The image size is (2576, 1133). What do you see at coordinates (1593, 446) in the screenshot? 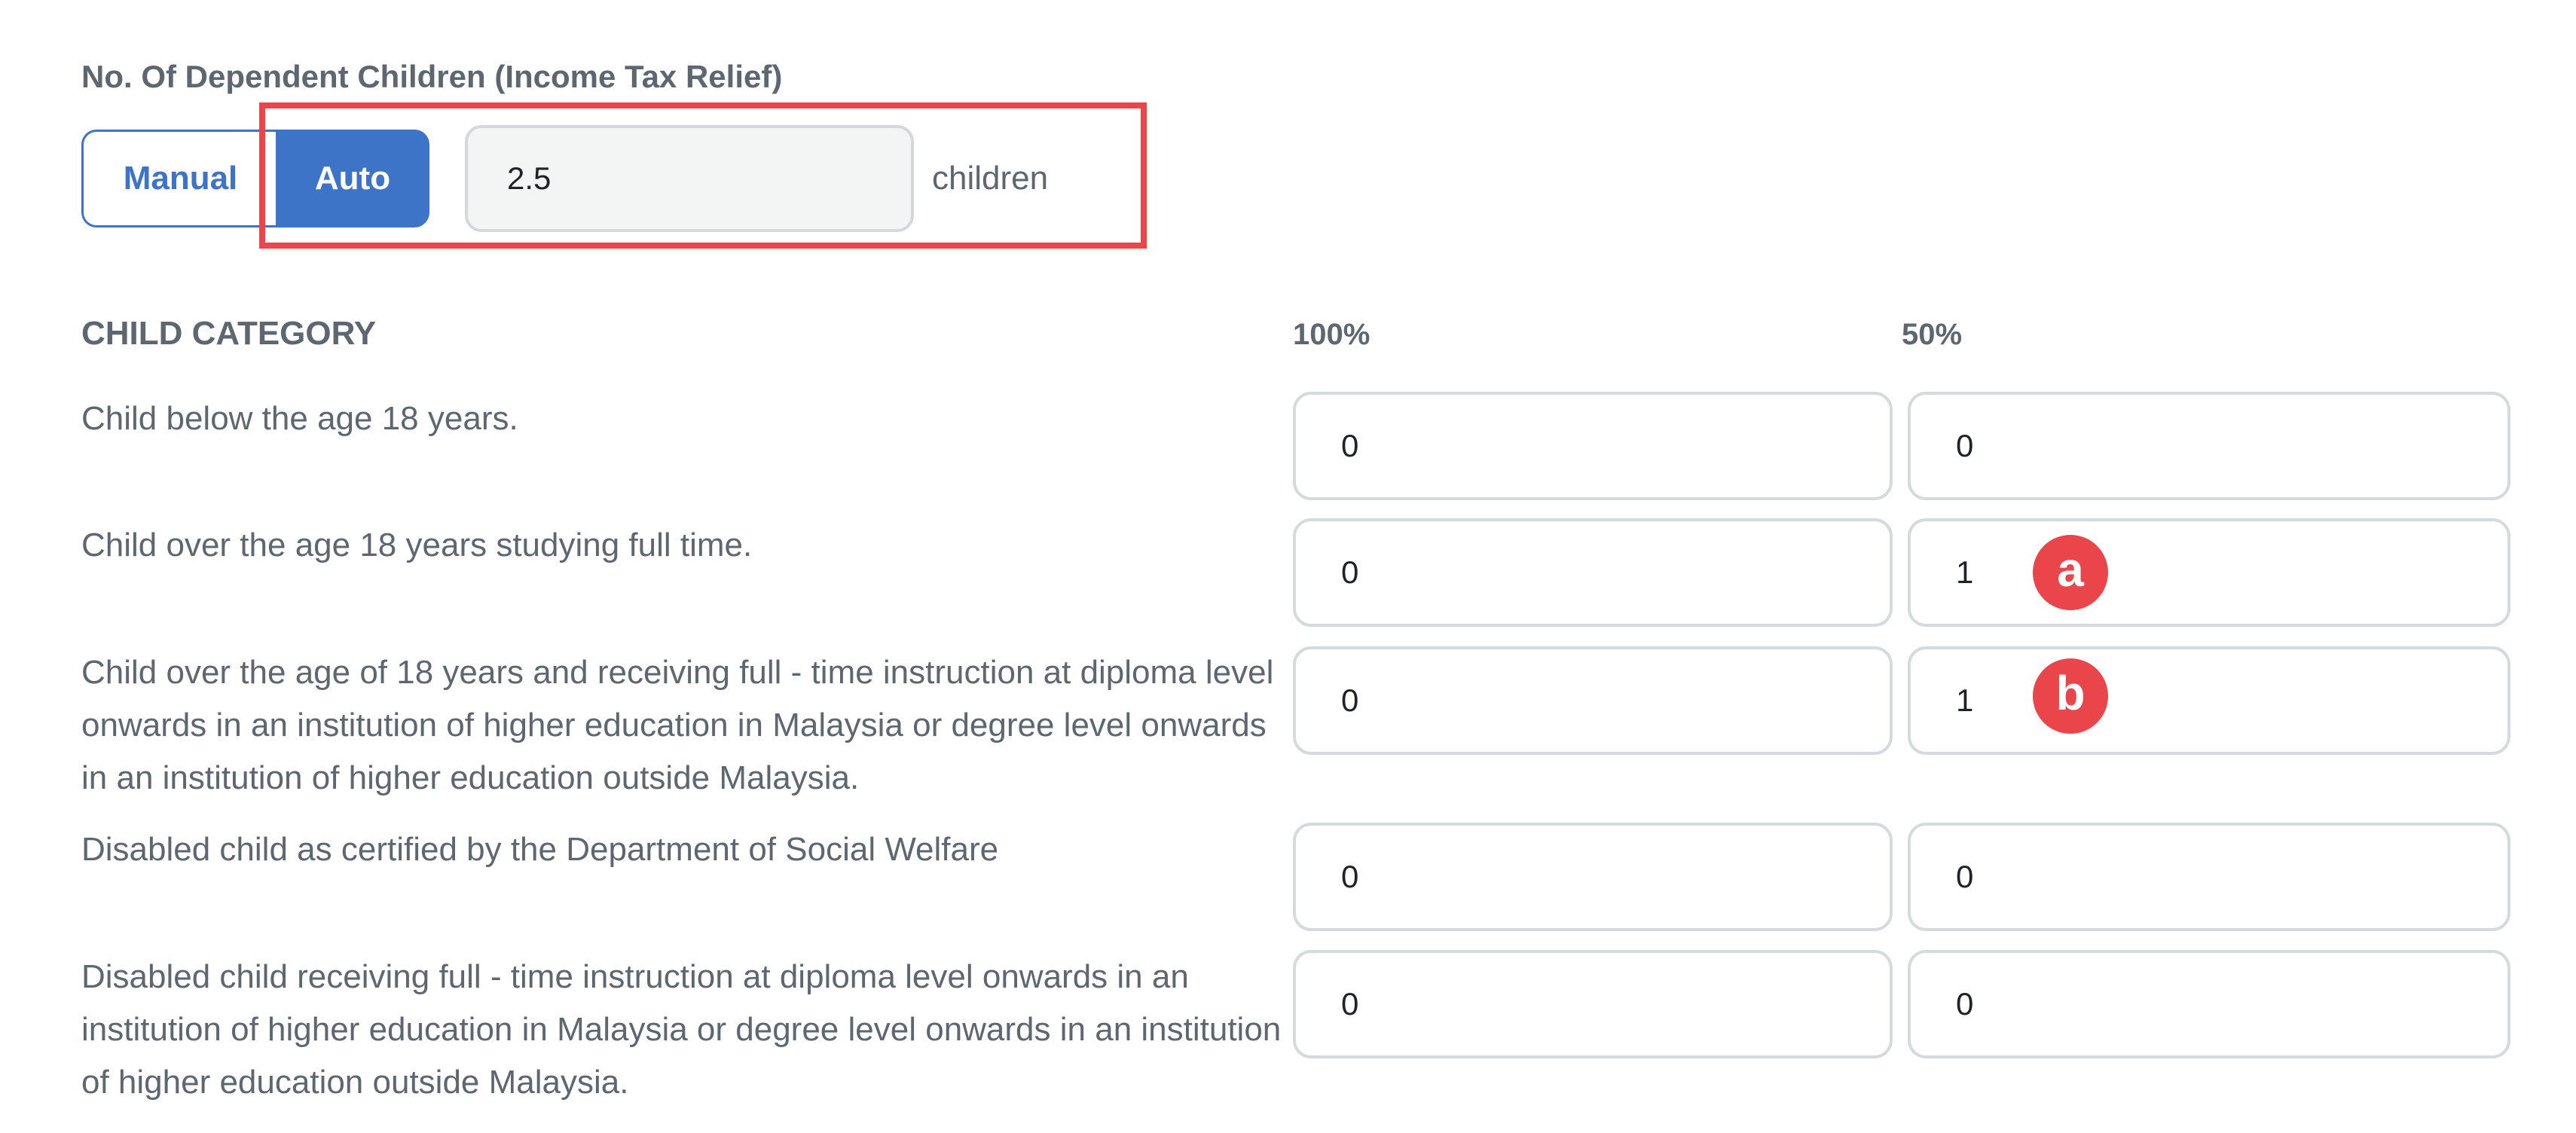
I see `below-18-100-input: 0` at bounding box center [1593, 446].